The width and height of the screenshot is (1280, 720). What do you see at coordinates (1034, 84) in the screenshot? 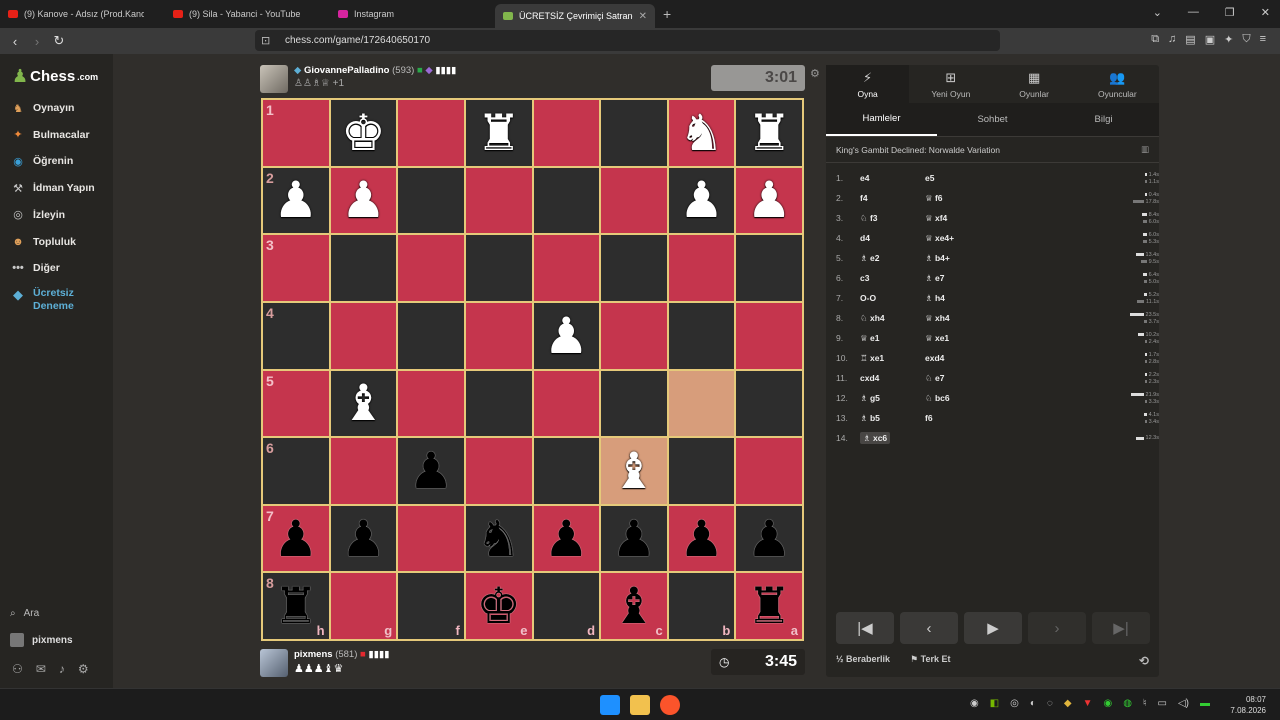
I see `tab-oyunlar: ▦ Oyunlar` at bounding box center [1034, 84].